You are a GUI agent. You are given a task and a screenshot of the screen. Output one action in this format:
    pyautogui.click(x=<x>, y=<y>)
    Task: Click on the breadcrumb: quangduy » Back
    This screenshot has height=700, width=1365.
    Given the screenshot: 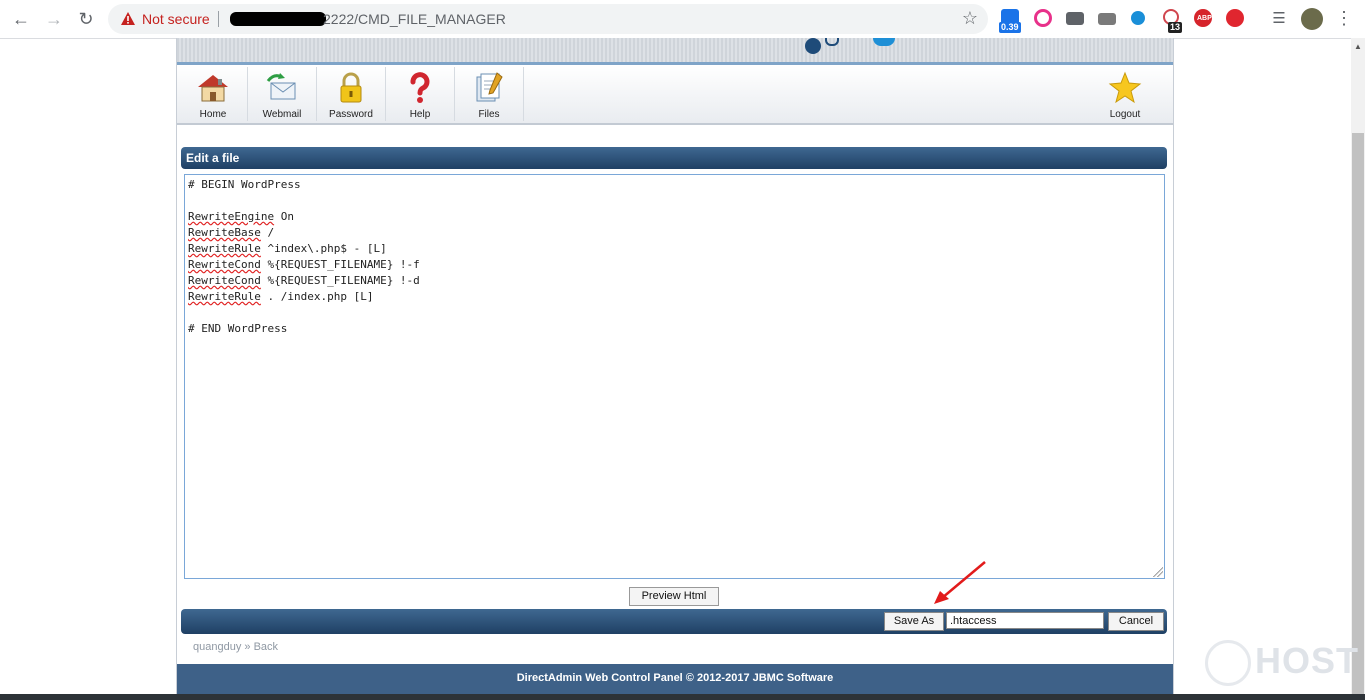 What is the action you would take?
    pyautogui.click(x=235, y=647)
    